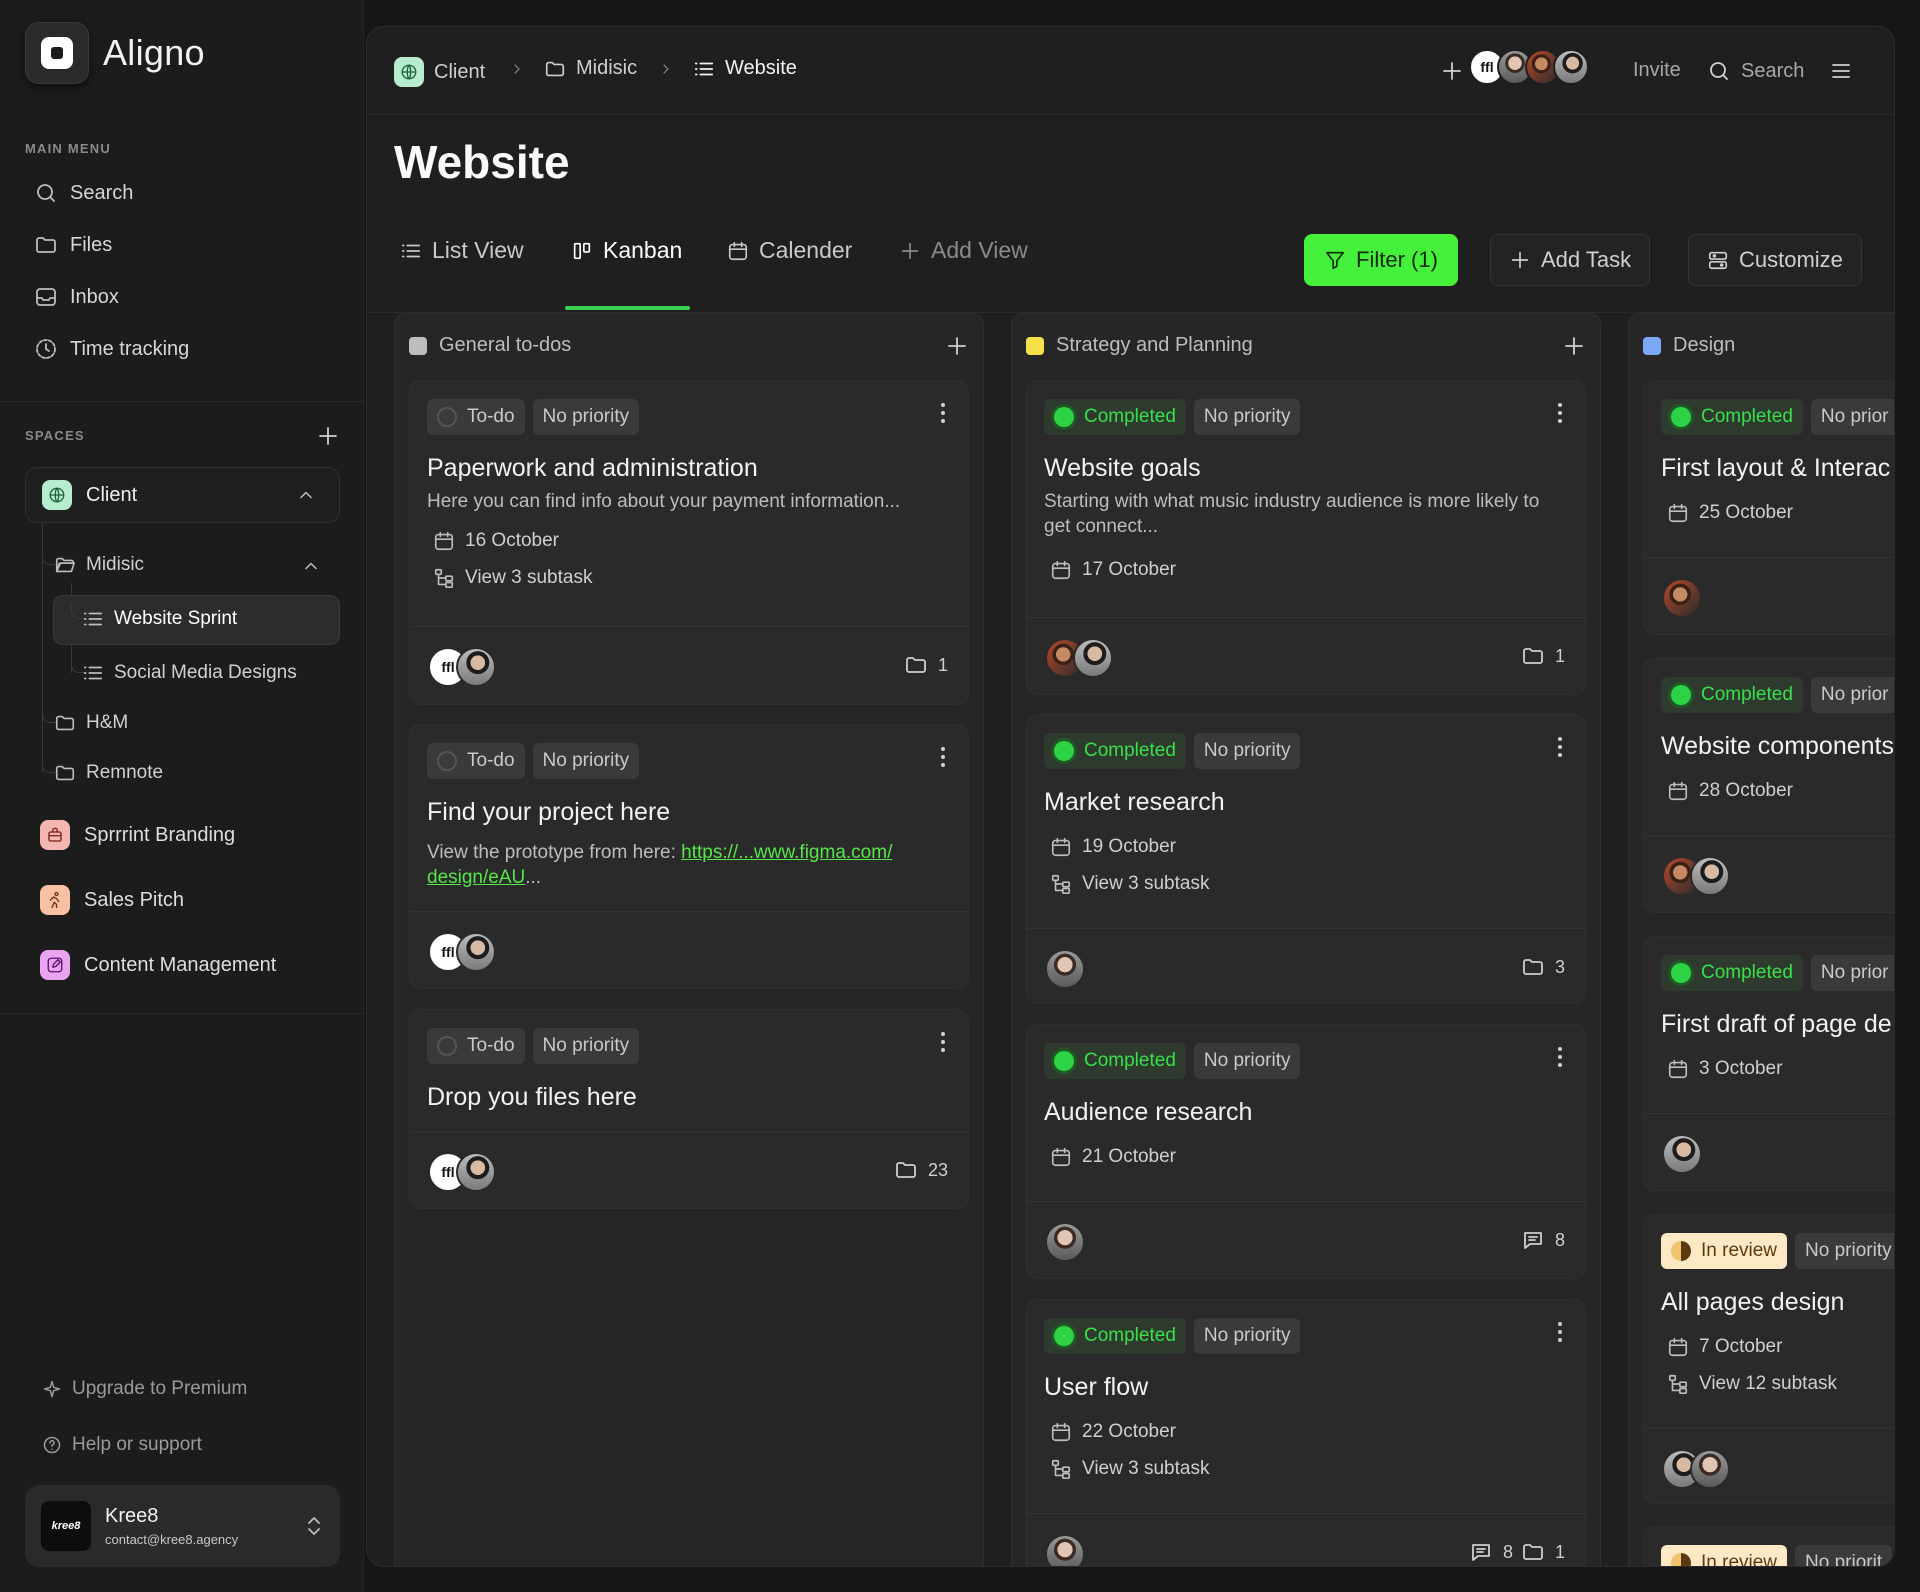 The image size is (1920, 1592). I want to click on add-member-icon, so click(1452, 71).